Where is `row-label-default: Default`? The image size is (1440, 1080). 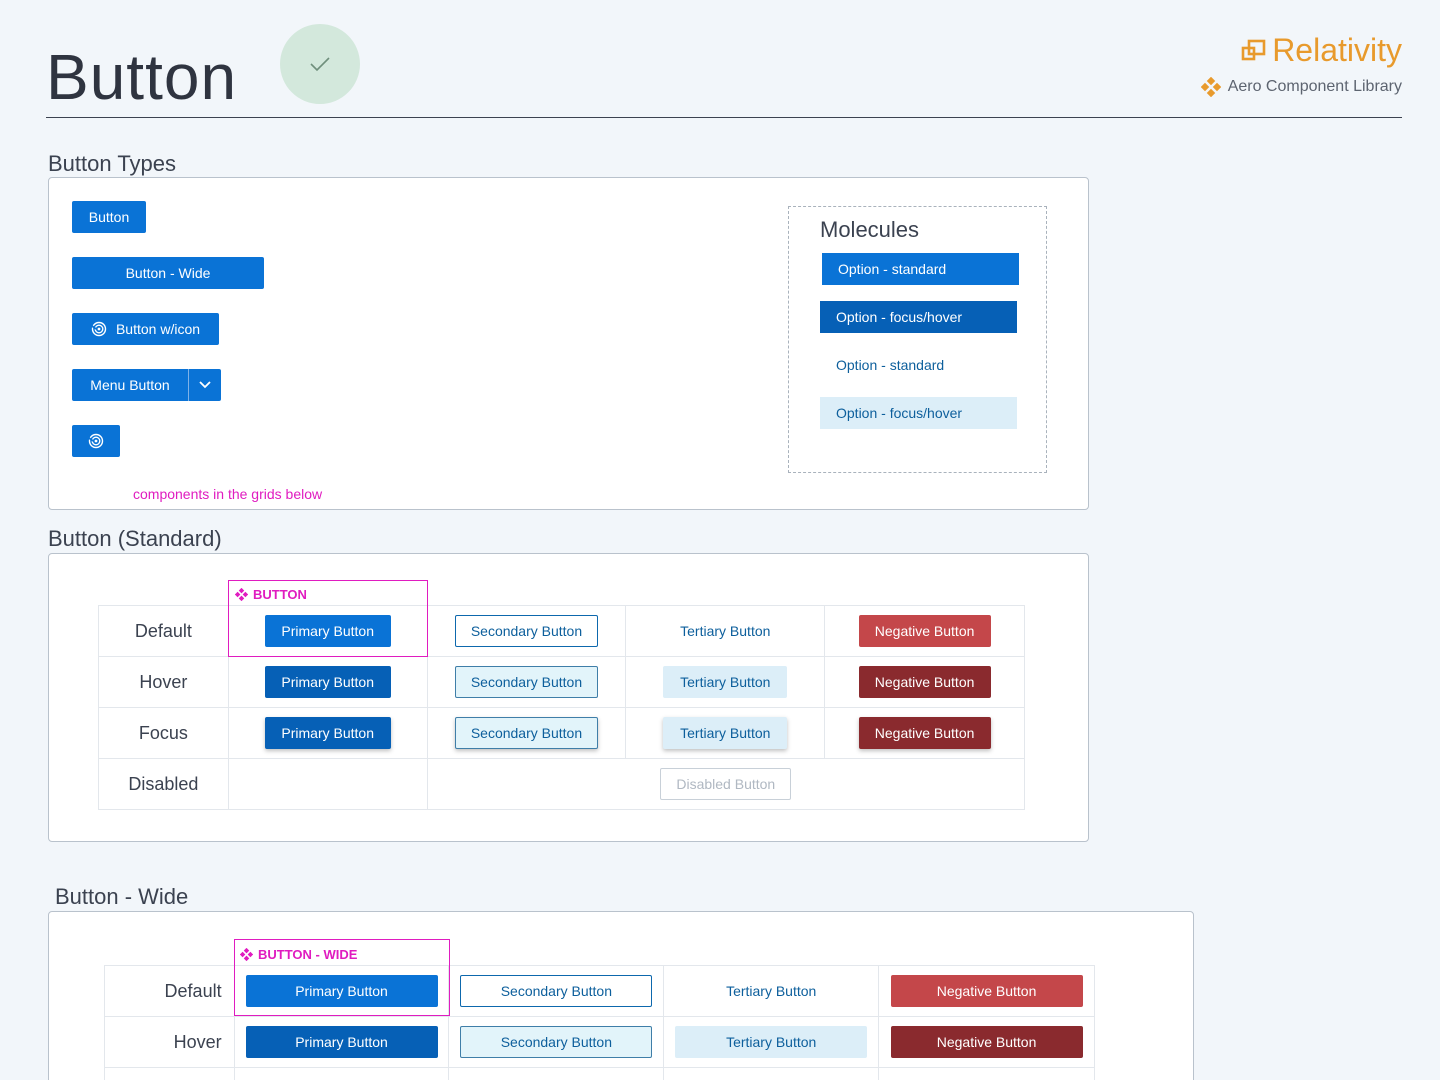
row-label-default: Default is located at coordinates (163, 631).